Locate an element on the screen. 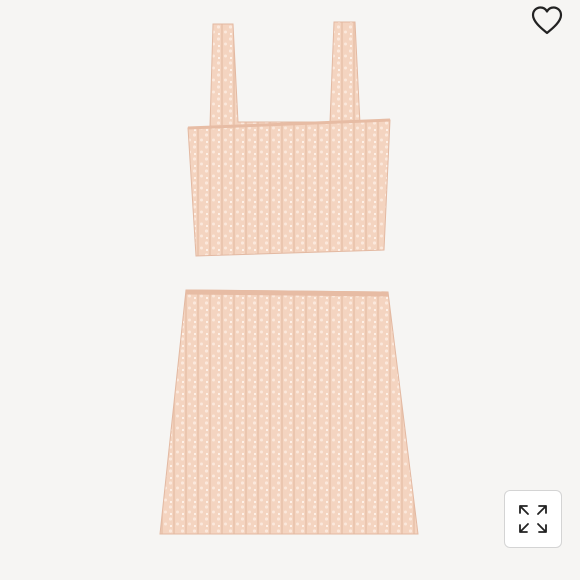 The image size is (580, 580). crop-top is located at coordinates (289, 139).